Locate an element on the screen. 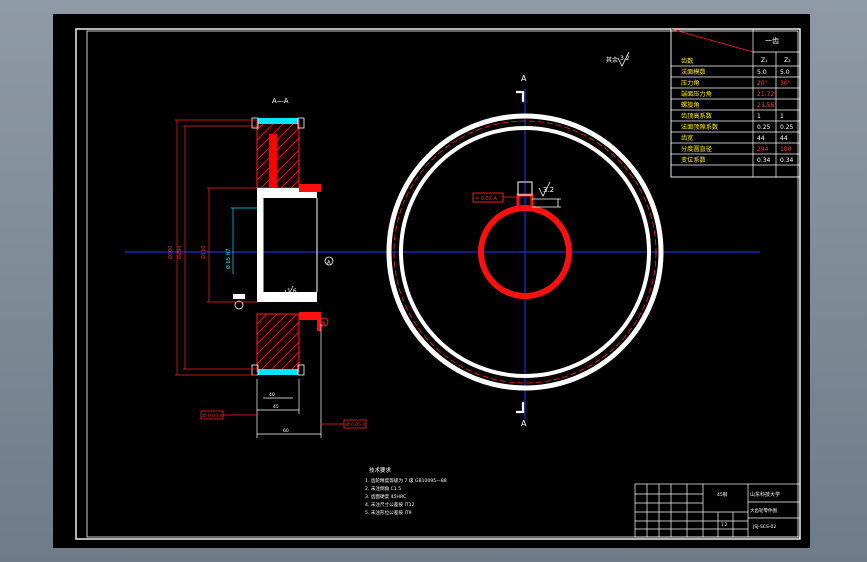 This screenshot has height=562, width=867. table-header-z1: Z₁ is located at coordinates (764, 60).